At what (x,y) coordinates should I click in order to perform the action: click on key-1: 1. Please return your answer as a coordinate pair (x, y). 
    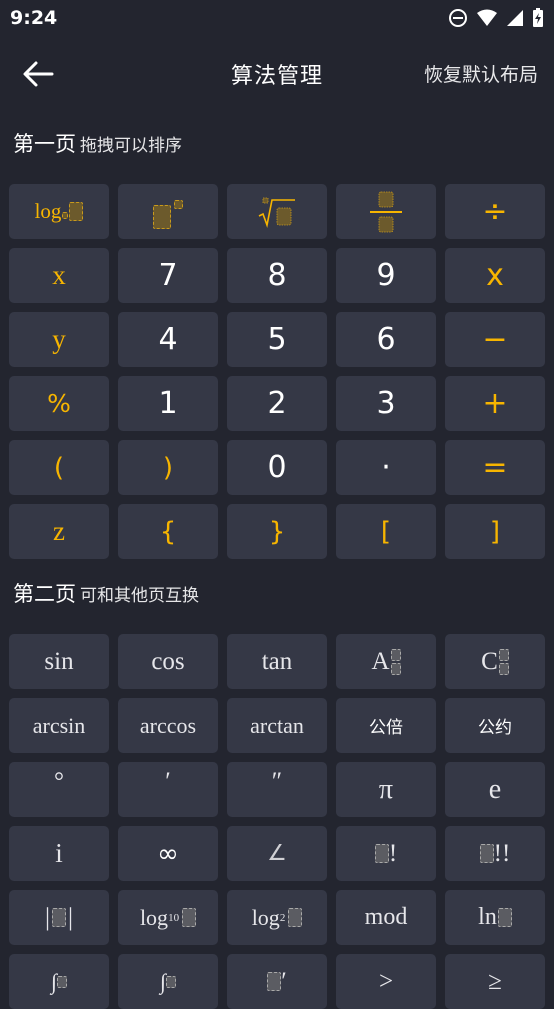
    Looking at the image, I should click on (168, 403).